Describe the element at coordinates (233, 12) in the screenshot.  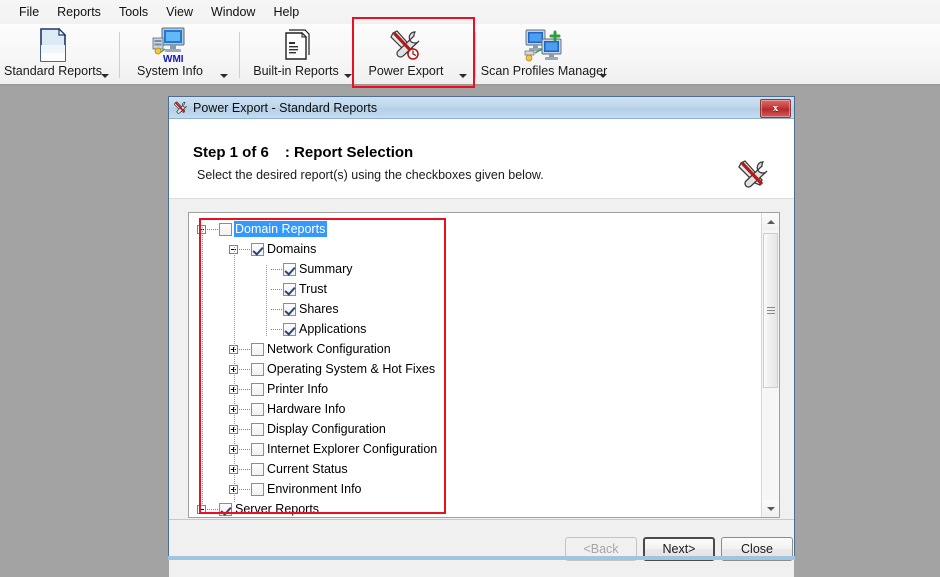
I see `menu-item-window: Window` at that location.